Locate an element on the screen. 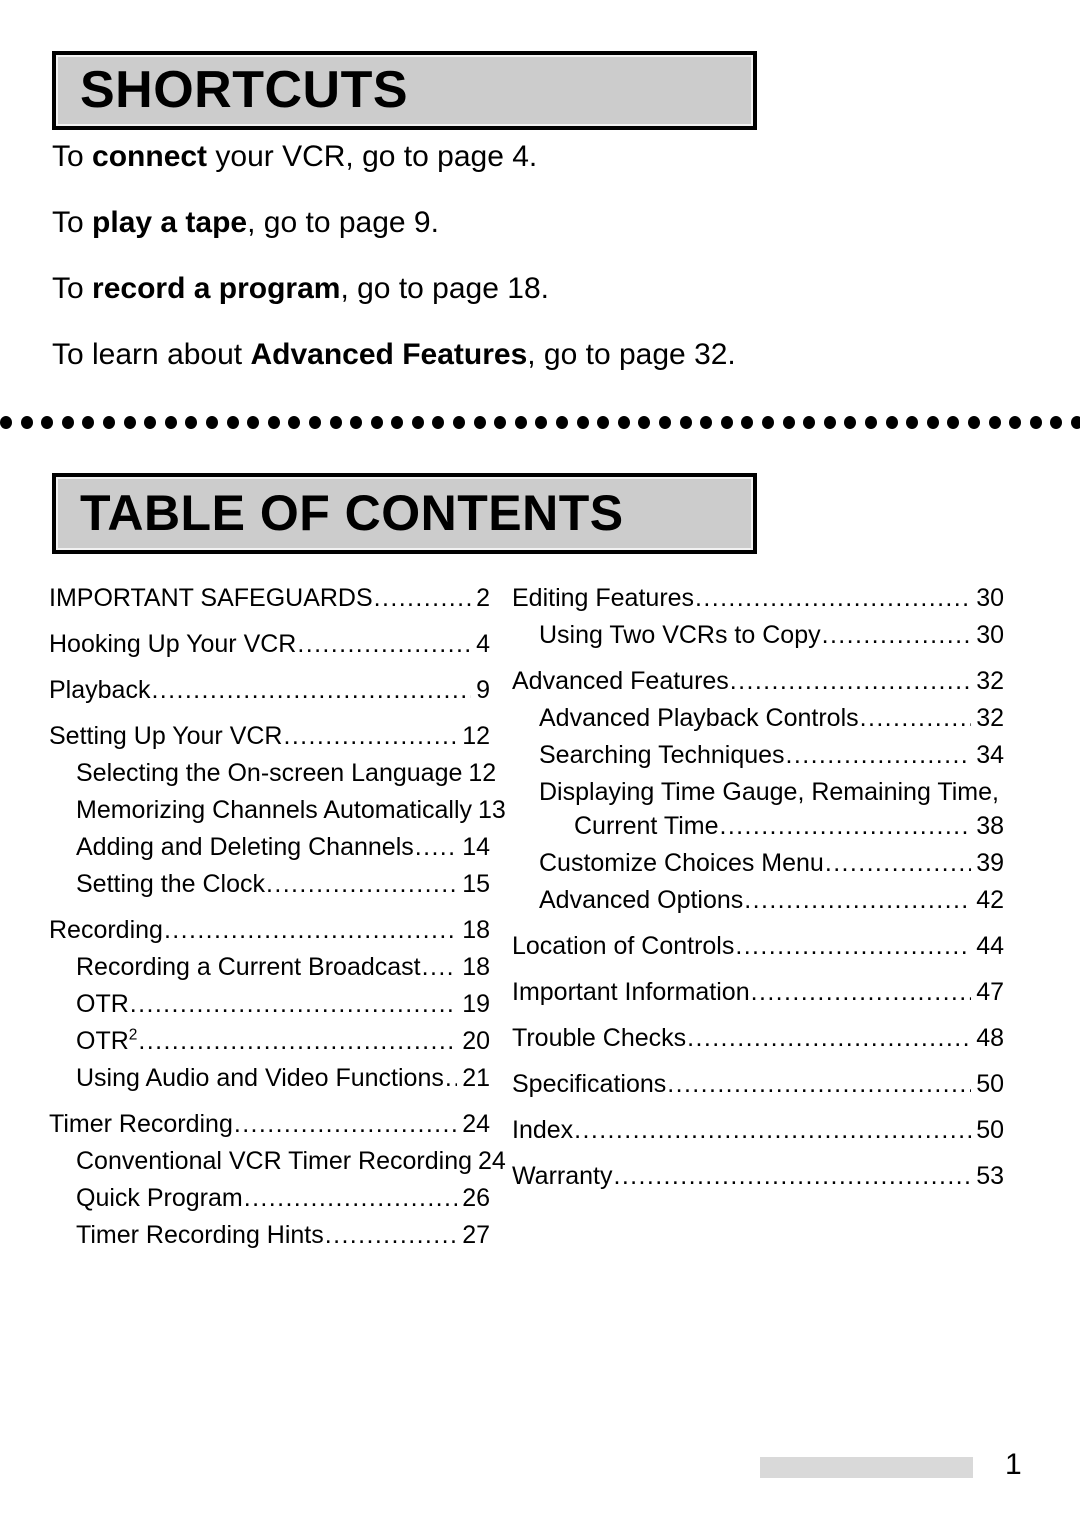  footer-page-number: 1 is located at coordinates (1013, 1464).